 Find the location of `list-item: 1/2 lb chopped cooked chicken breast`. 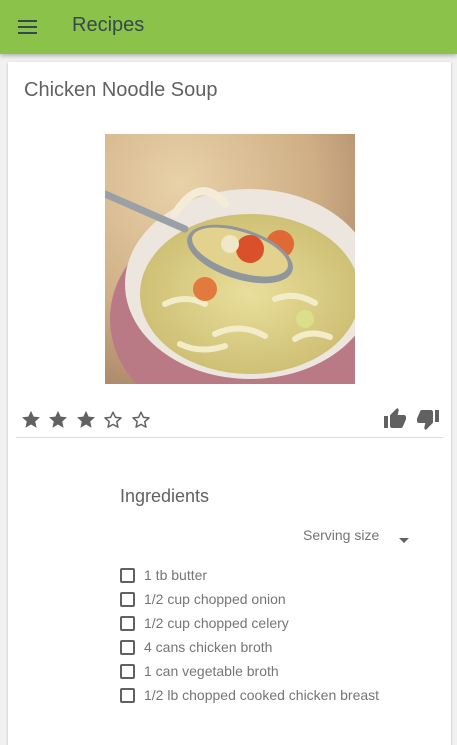

list-item: 1/2 lb chopped cooked chicken breast is located at coordinates (280, 695).